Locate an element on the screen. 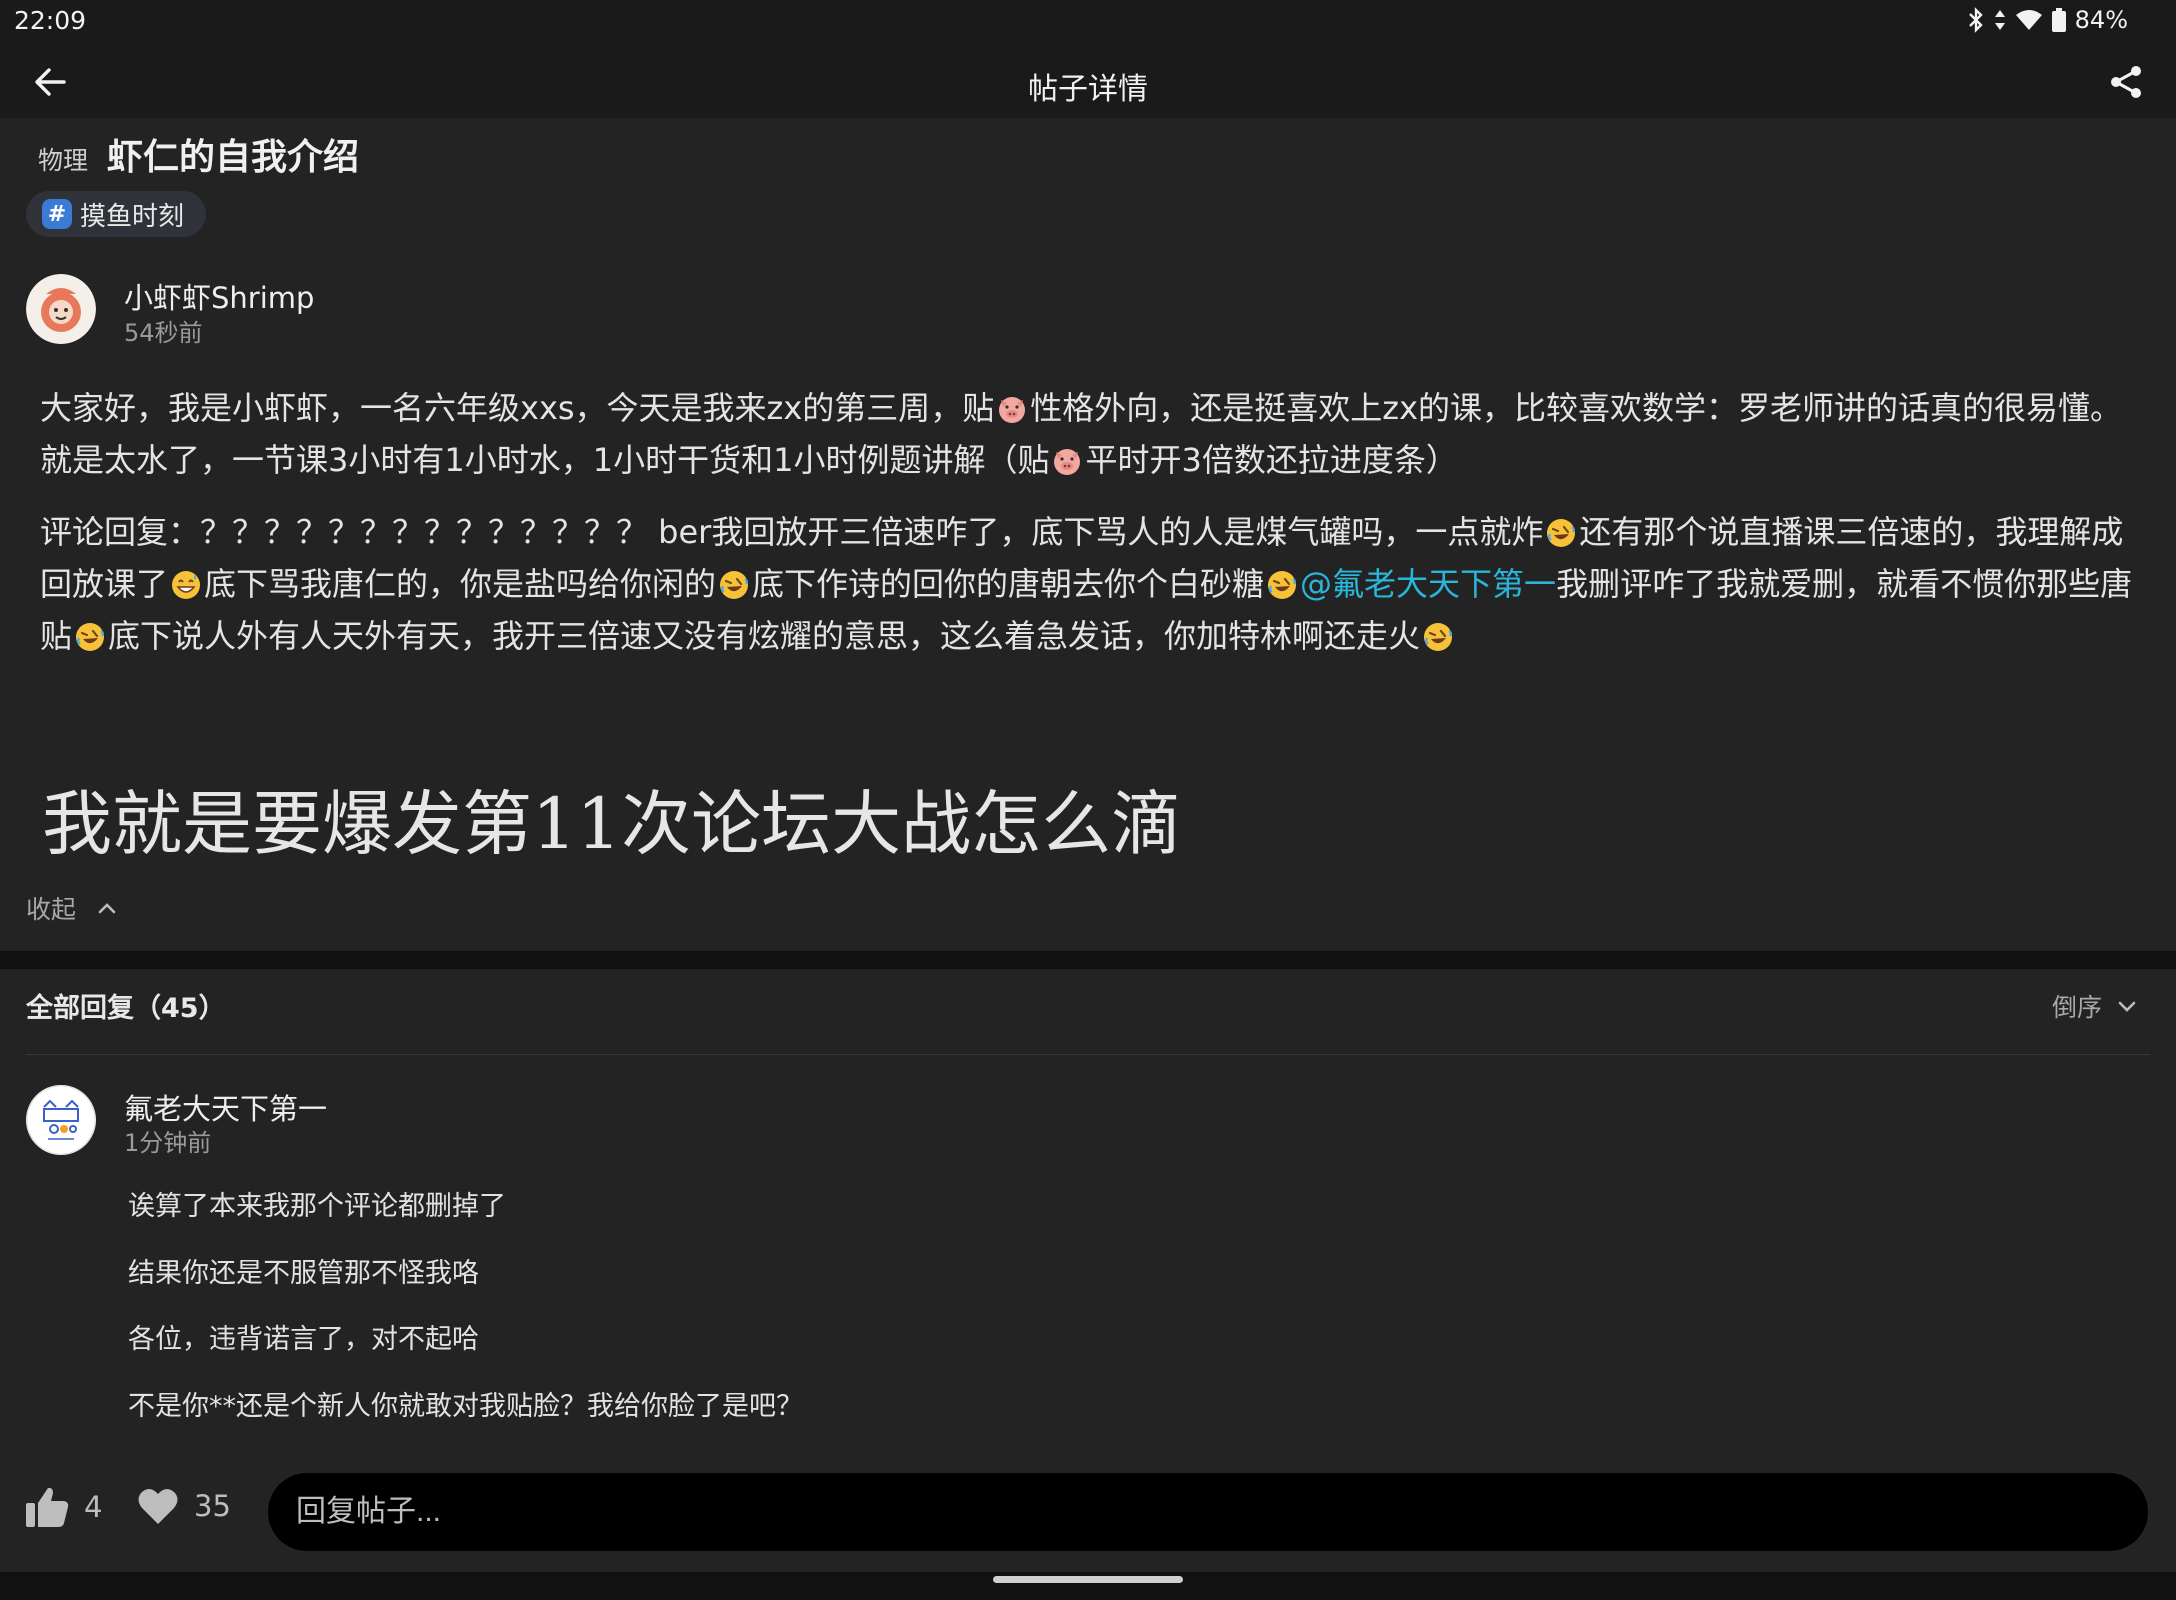 The image size is (2176, 1600). reply-author-name: 氟老大天下第一 is located at coordinates (225, 1107).